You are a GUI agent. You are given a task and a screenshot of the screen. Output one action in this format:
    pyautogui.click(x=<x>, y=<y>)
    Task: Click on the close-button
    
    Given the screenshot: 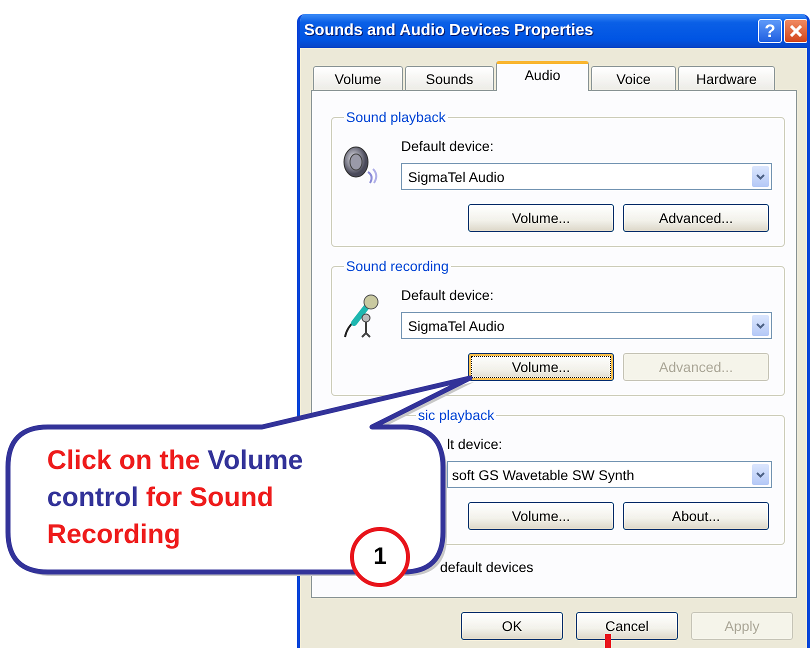 What is the action you would take?
    pyautogui.click(x=795, y=31)
    